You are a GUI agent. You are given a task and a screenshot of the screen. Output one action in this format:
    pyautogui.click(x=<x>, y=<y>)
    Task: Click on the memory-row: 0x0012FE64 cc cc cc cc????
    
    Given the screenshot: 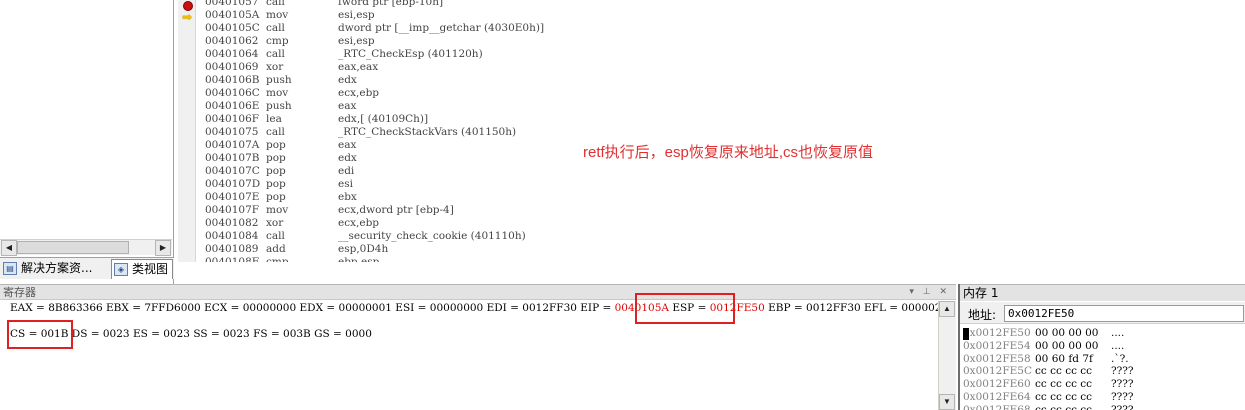 What is the action you would take?
    pyautogui.click(x=1104, y=397)
    